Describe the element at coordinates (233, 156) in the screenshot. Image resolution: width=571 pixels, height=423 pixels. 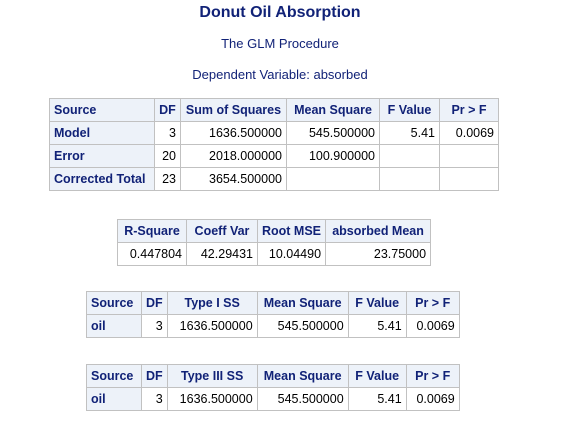
I see `ss-cell: 2018.000000` at that location.